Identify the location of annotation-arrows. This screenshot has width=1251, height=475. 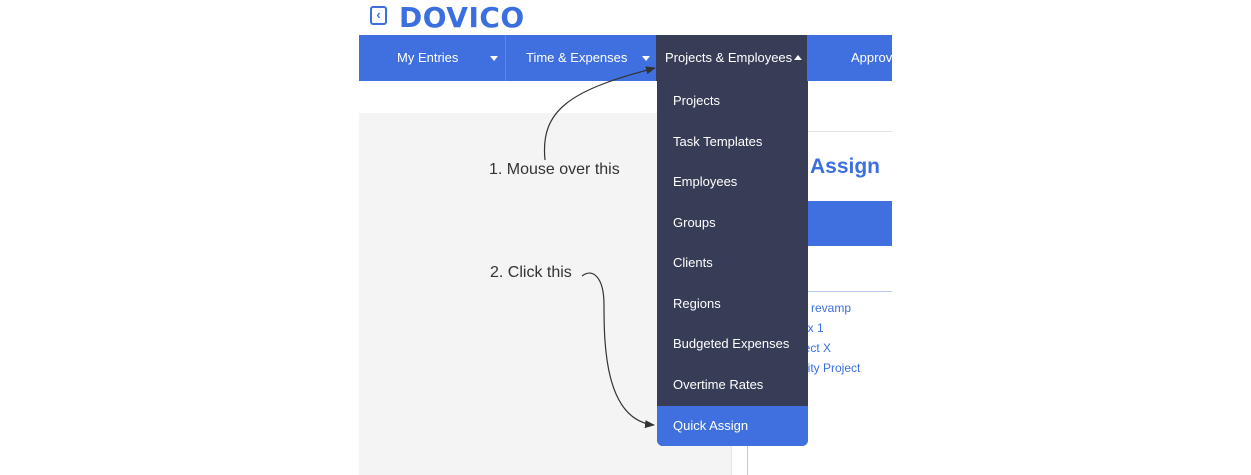
(599, 247).